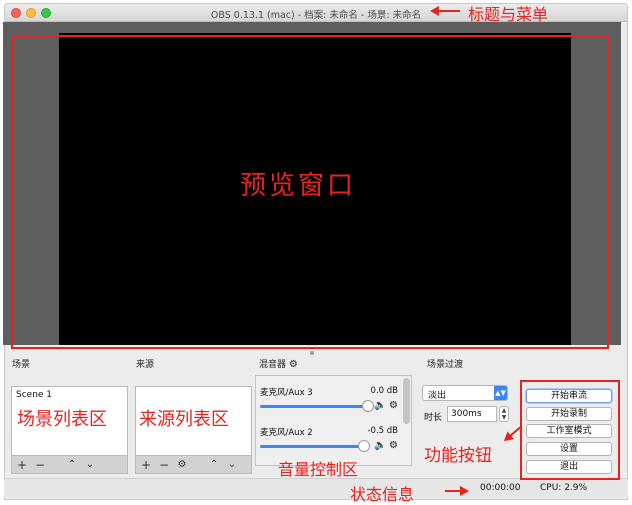 The image size is (632, 505). I want to click on transition-selected-value: 淡出, so click(437, 396).